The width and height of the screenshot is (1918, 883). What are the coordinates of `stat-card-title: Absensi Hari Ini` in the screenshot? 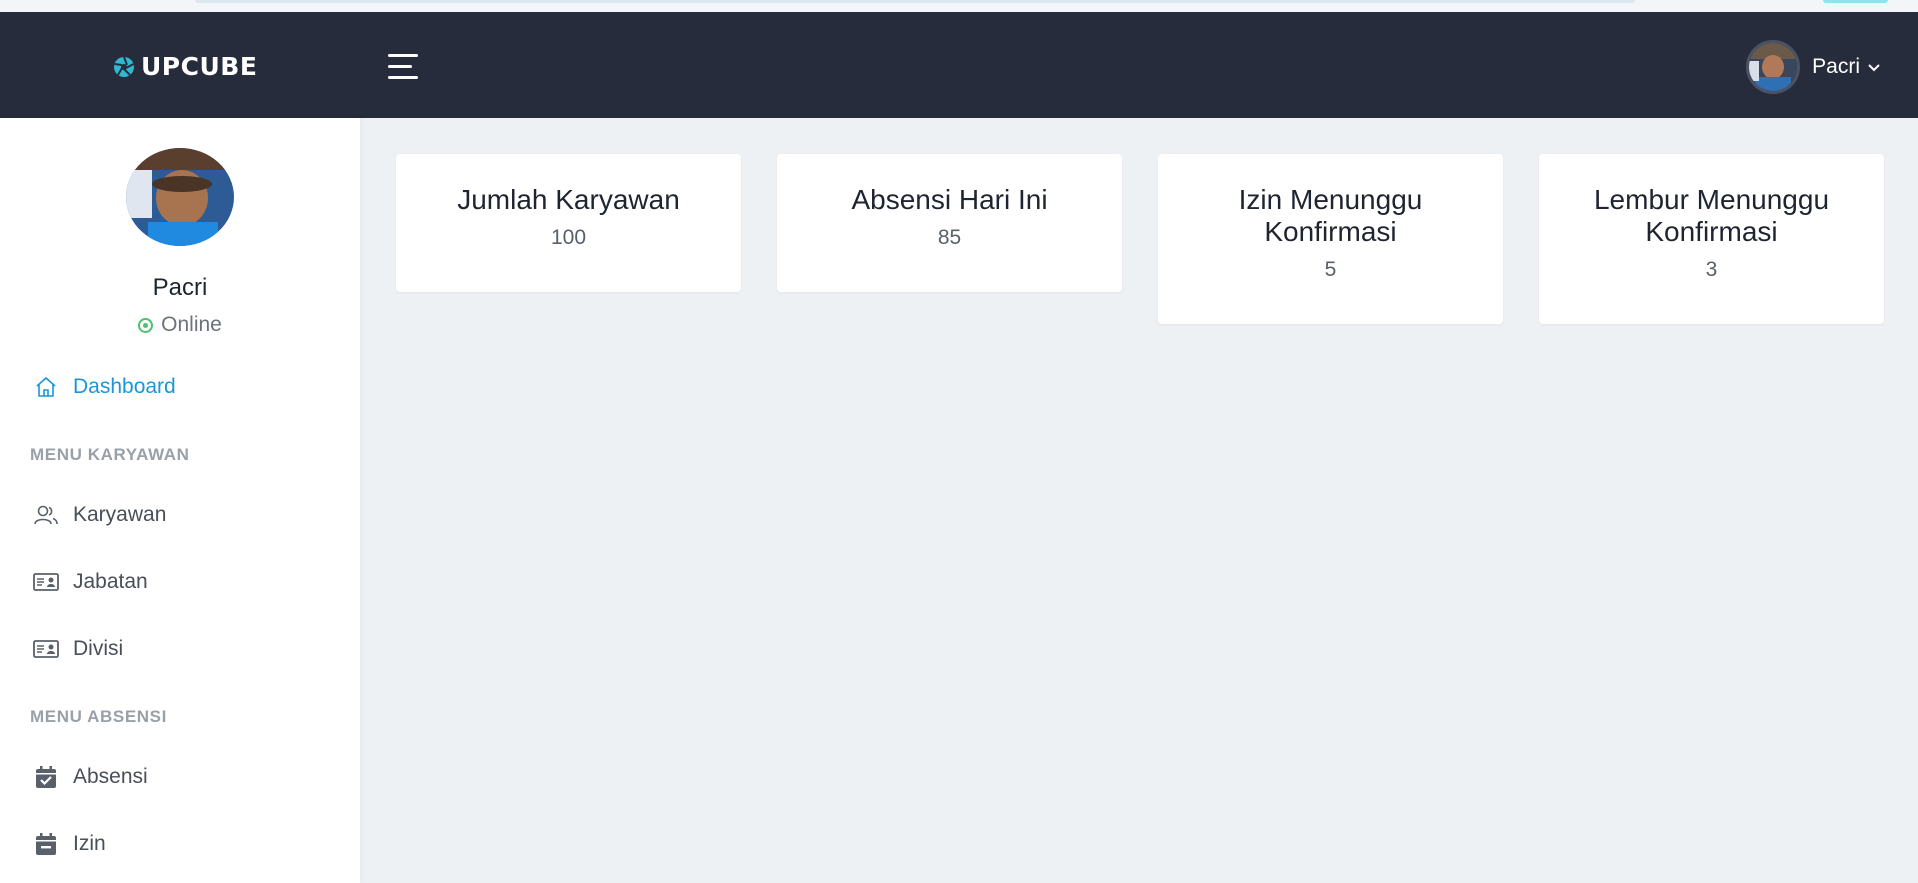 It's located at (949, 199).